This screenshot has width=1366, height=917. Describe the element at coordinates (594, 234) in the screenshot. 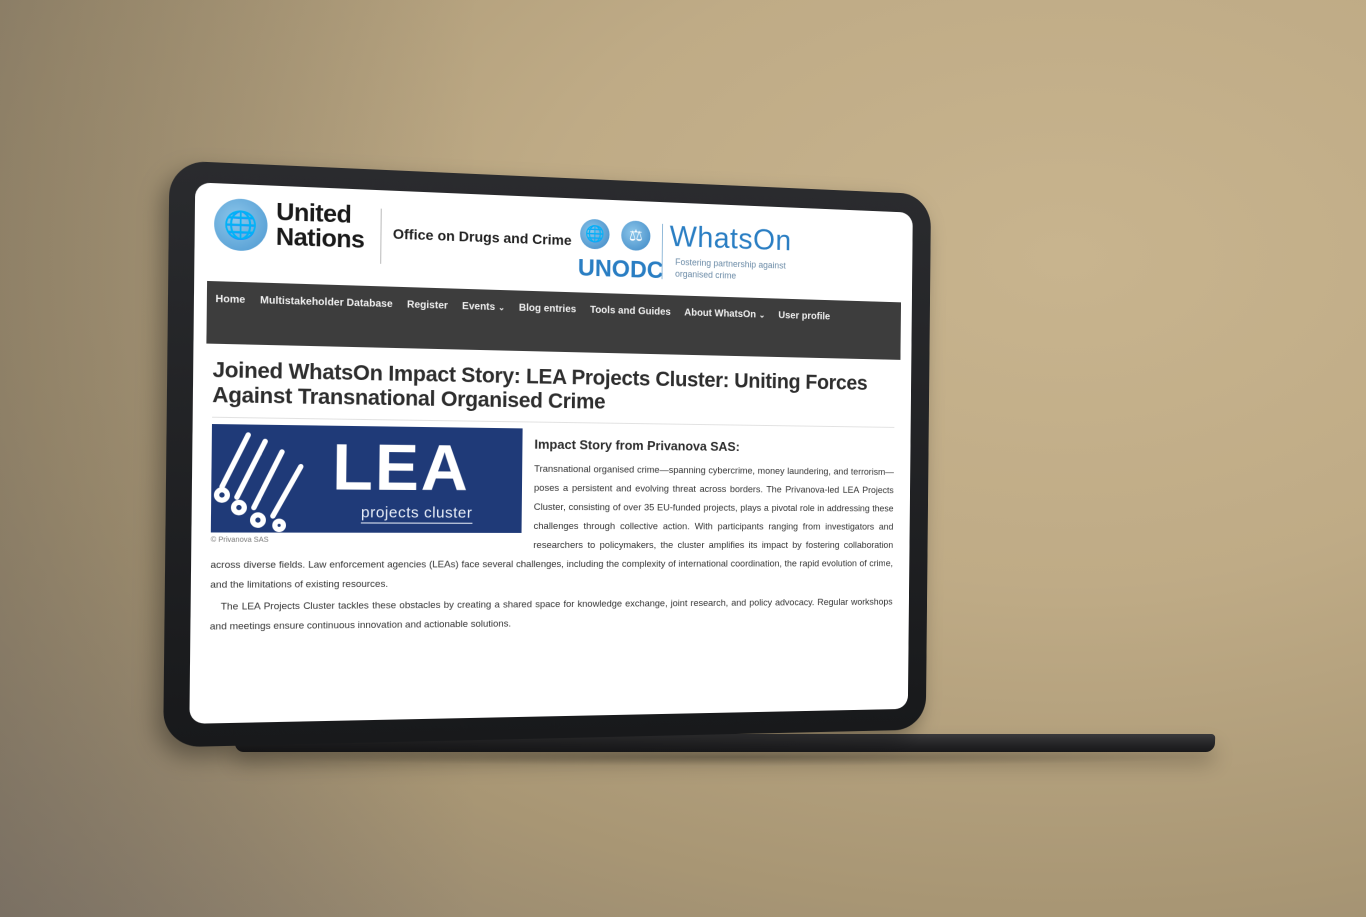

I see `unodc-emblem-icon: 🌐` at that location.